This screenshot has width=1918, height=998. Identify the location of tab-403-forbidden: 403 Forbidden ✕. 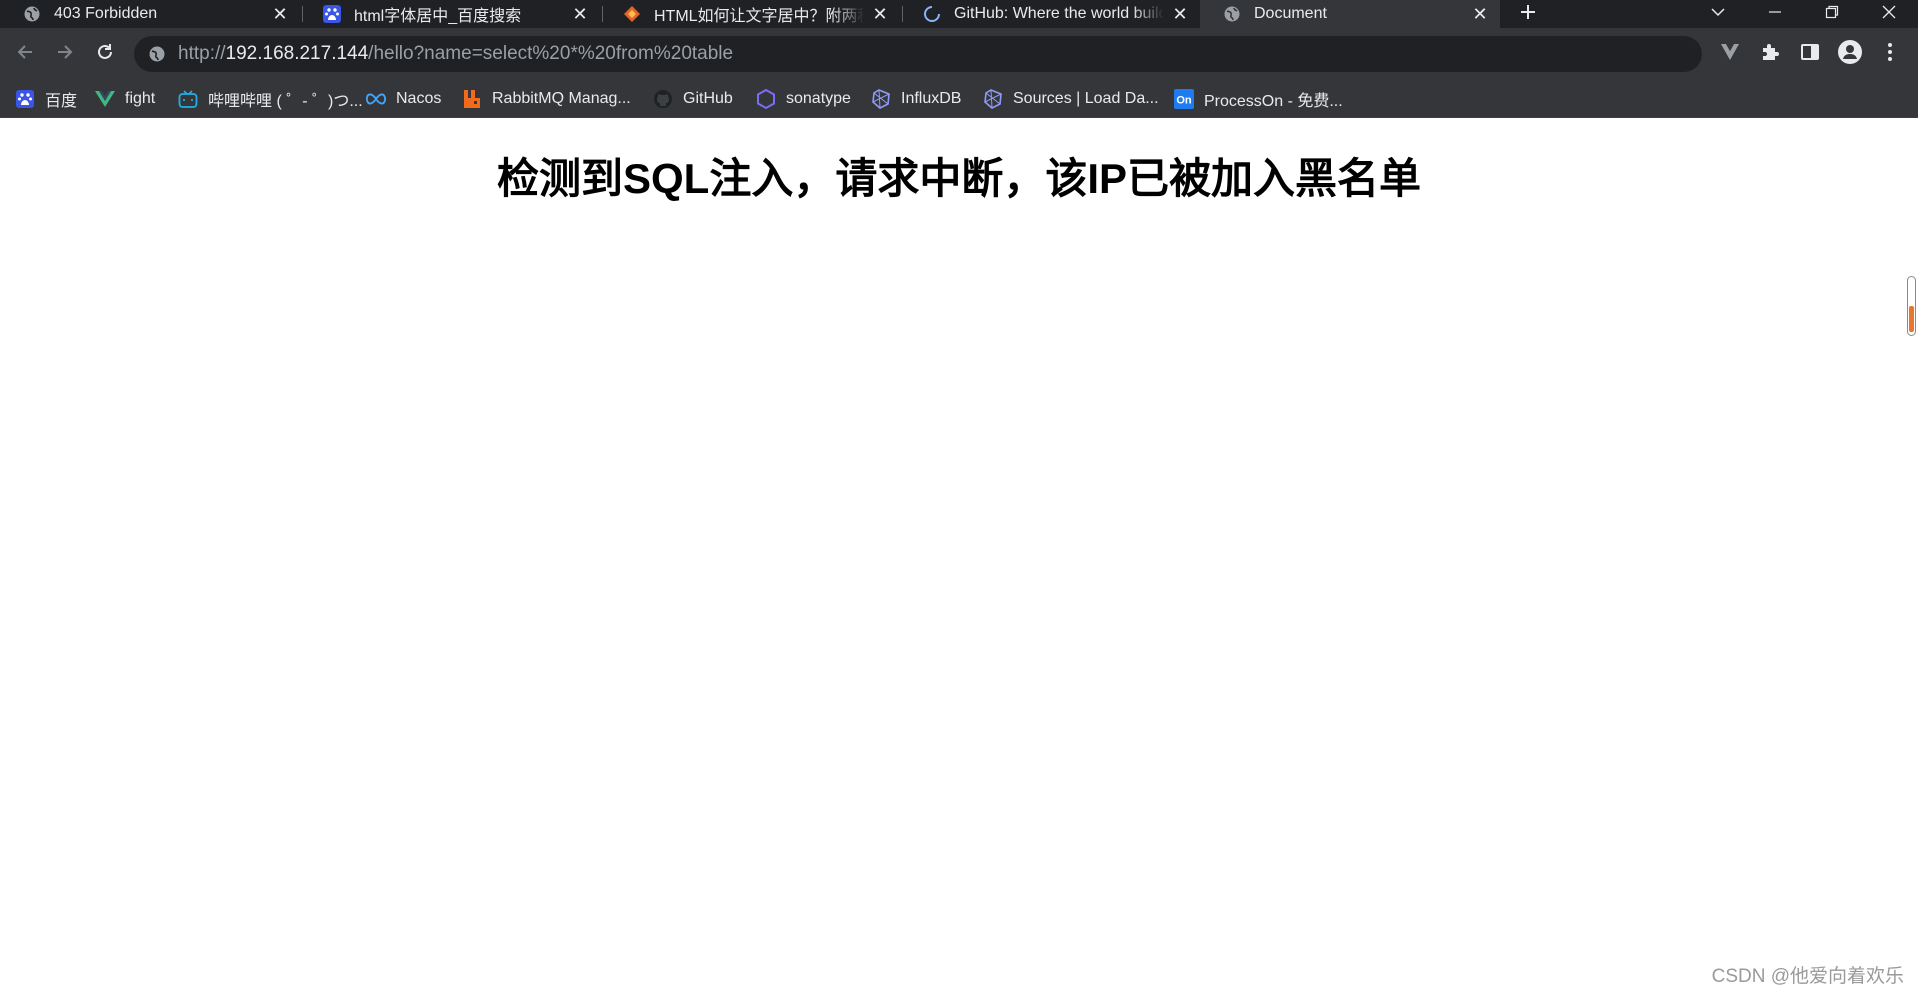
(150, 14).